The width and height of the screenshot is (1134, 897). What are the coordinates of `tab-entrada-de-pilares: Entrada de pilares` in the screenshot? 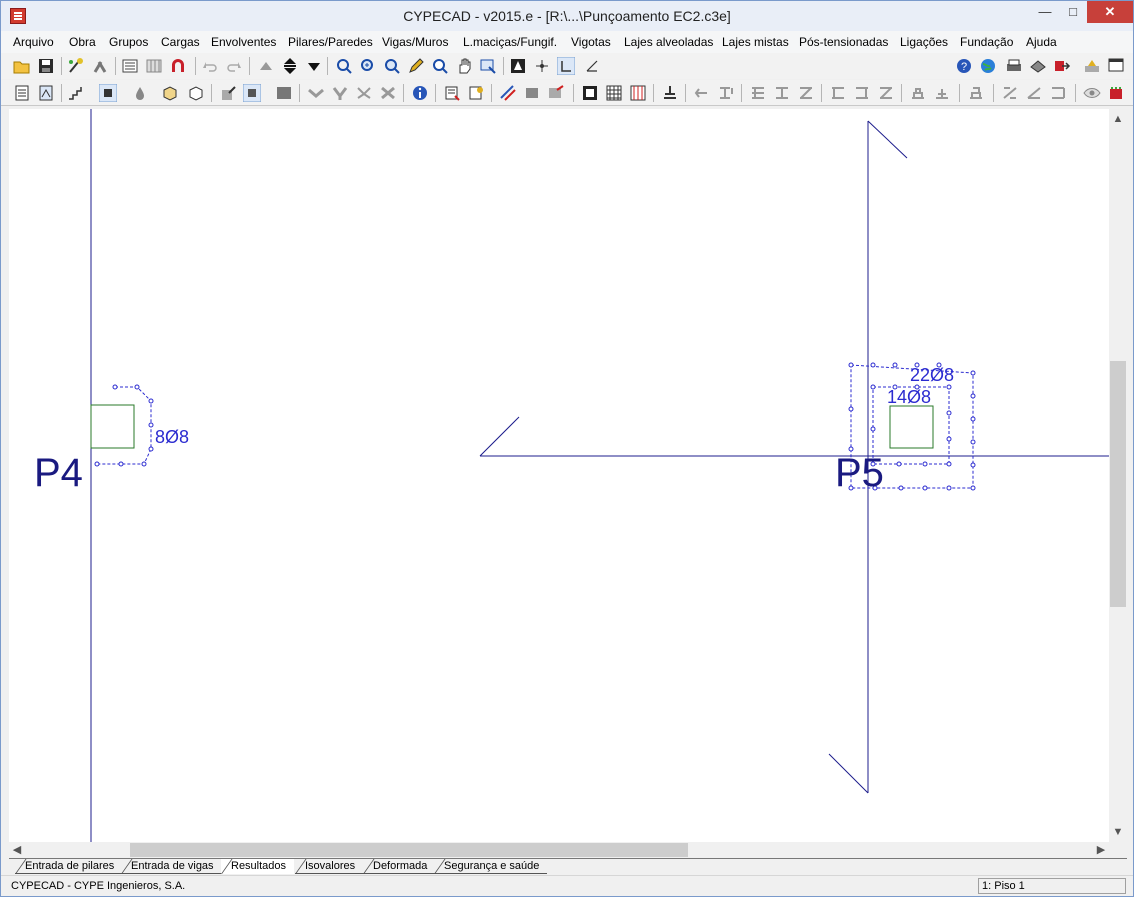 It's located at (69, 866).